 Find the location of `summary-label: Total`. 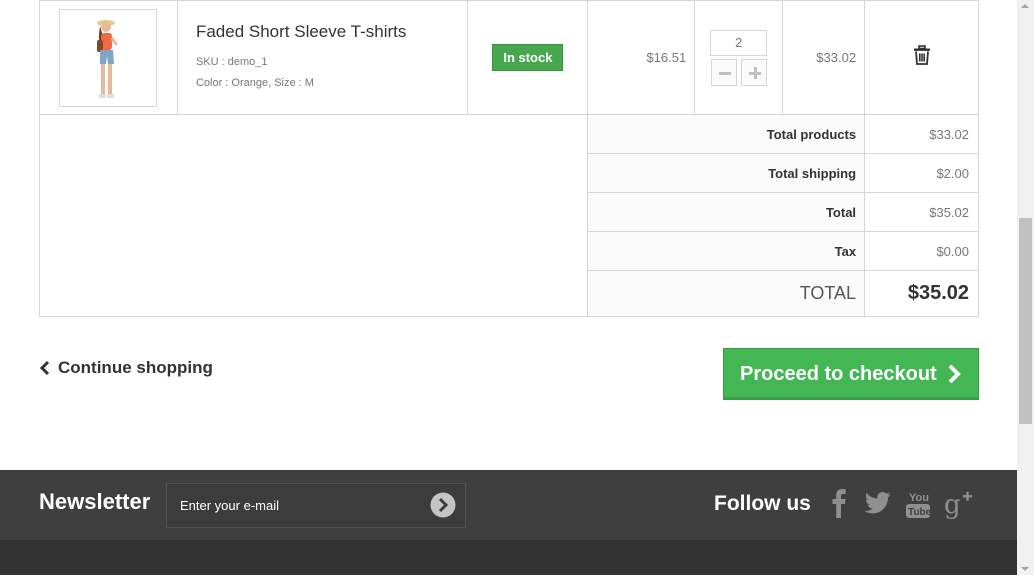

summary-label: Total is located at coordinates (726, 212).